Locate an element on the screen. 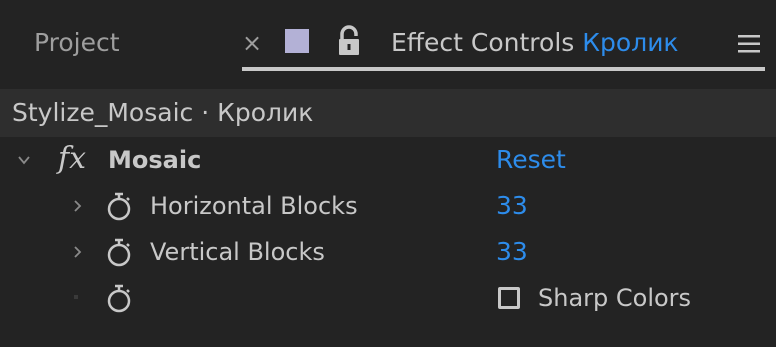 This screenshot has width=776, height=347. tab-project: Project is located at coordinates (77, 43).